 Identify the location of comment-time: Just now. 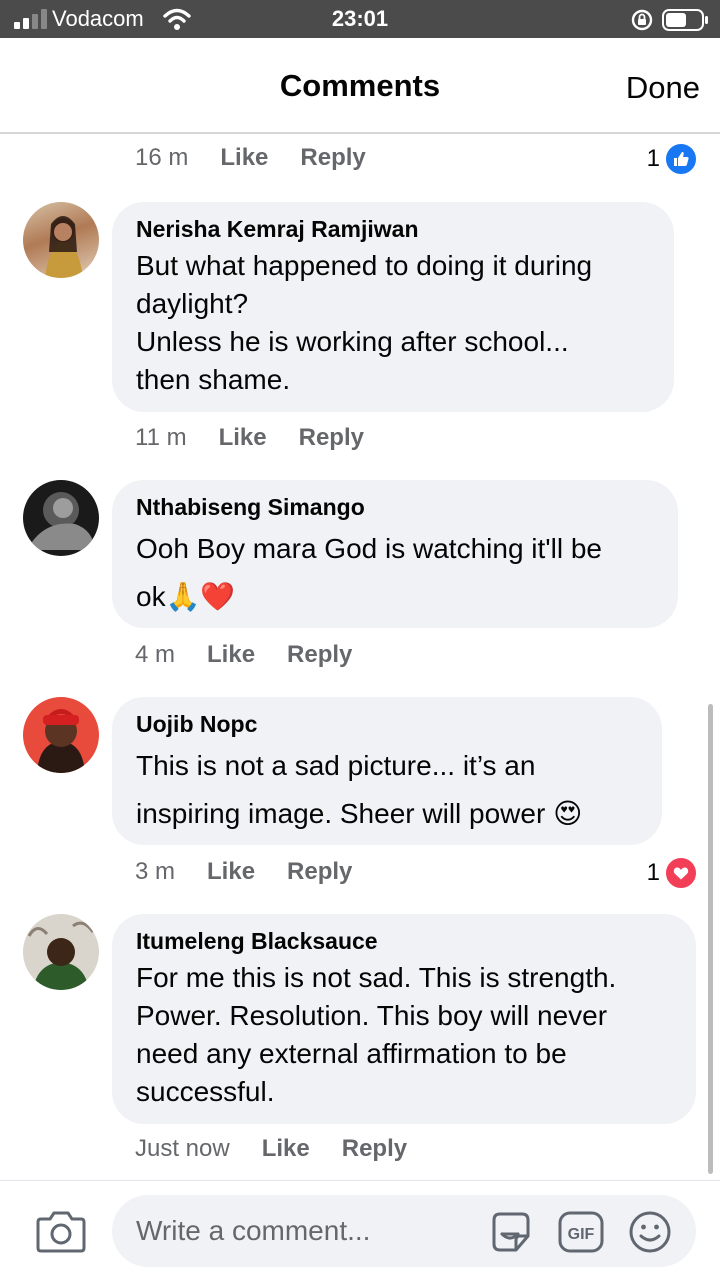
(182, 1148).